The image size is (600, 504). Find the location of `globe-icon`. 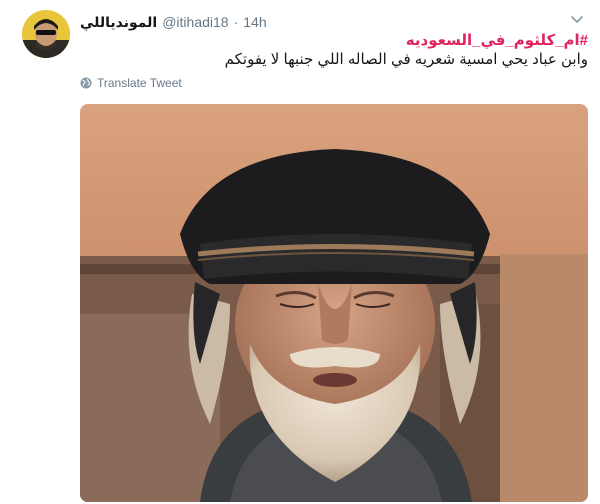

globe-icon is located at coordinates (86, 83).